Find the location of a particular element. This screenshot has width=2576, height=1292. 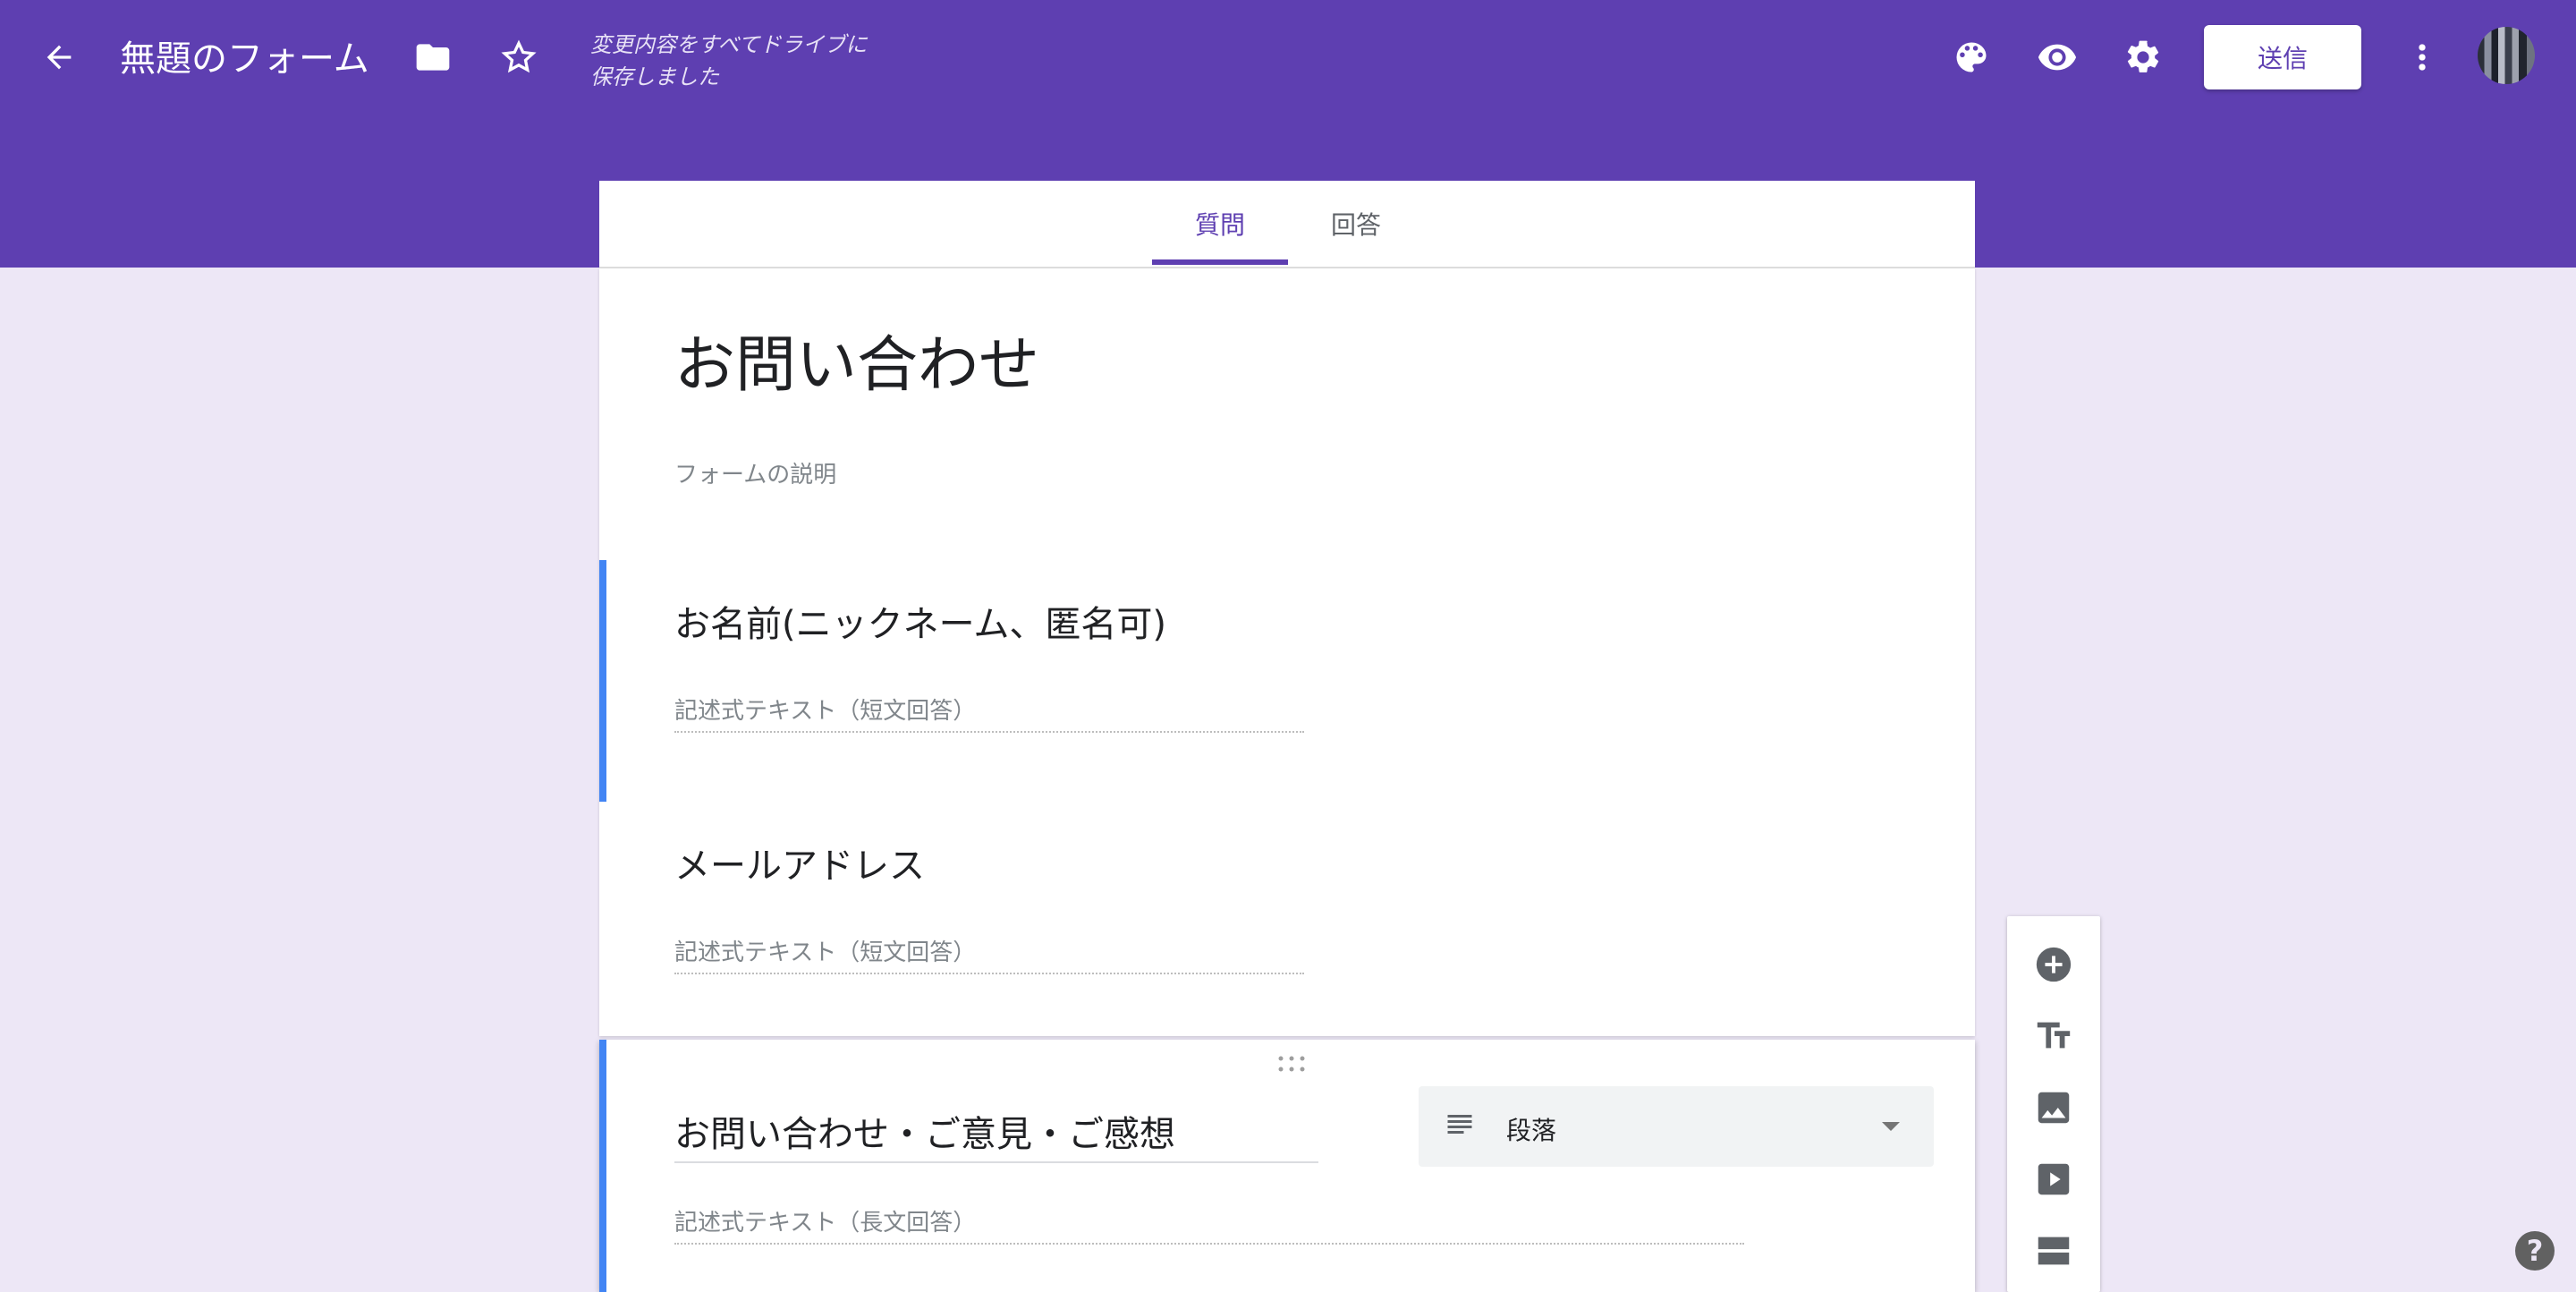

add-image-button is located at coordinates (2053, 1107).